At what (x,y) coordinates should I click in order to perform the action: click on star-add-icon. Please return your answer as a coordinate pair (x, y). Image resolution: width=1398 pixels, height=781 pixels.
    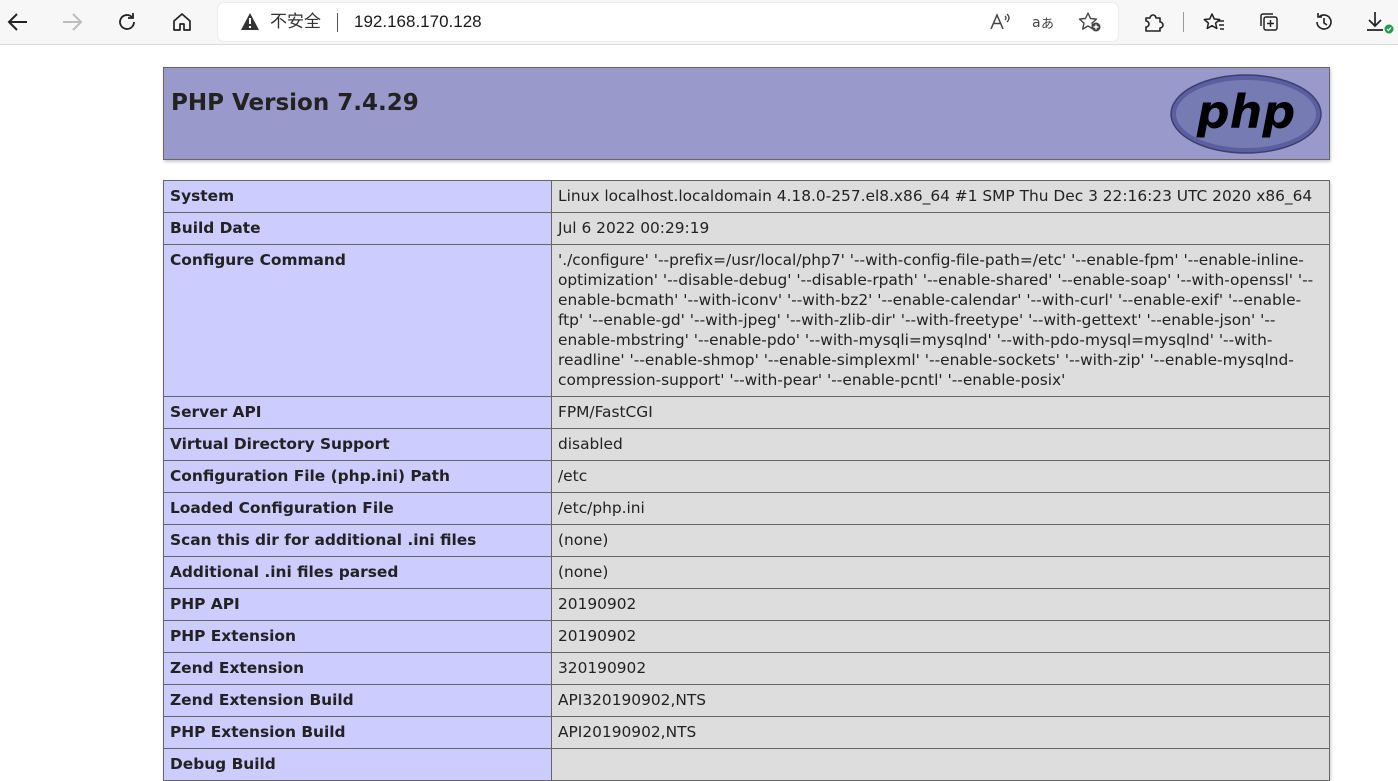
    Looking at the image, I should click on (1089, 22).